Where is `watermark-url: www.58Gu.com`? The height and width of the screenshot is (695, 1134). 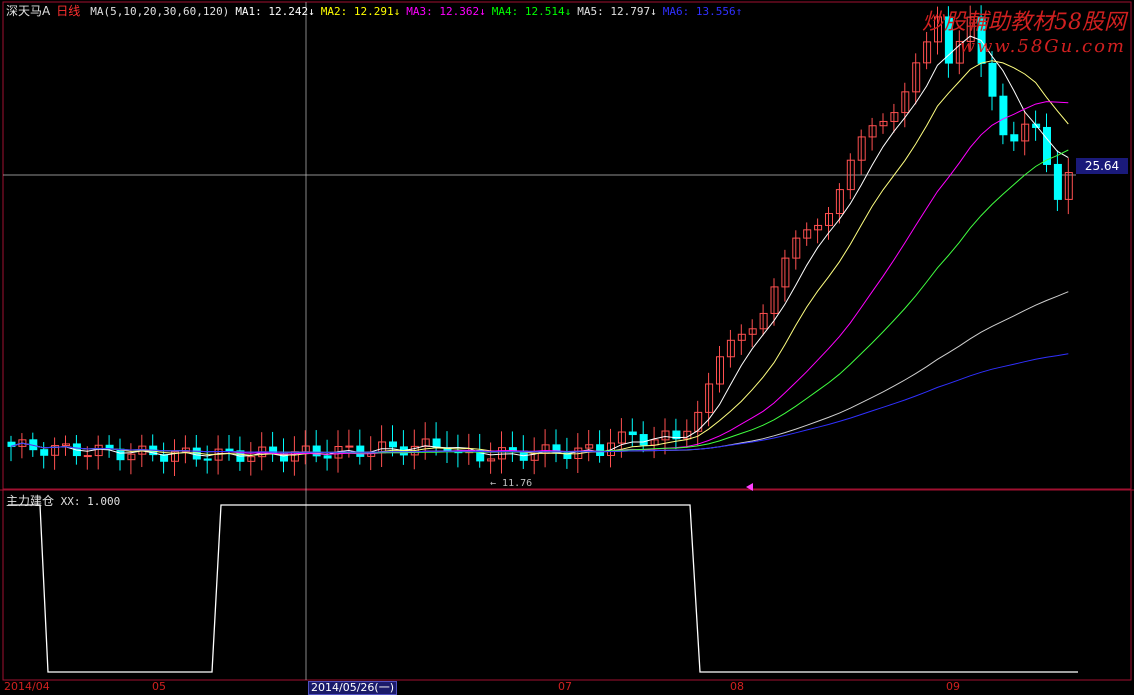 watermark-url: www.58Gu.com is located at coordinates (1042, 46).